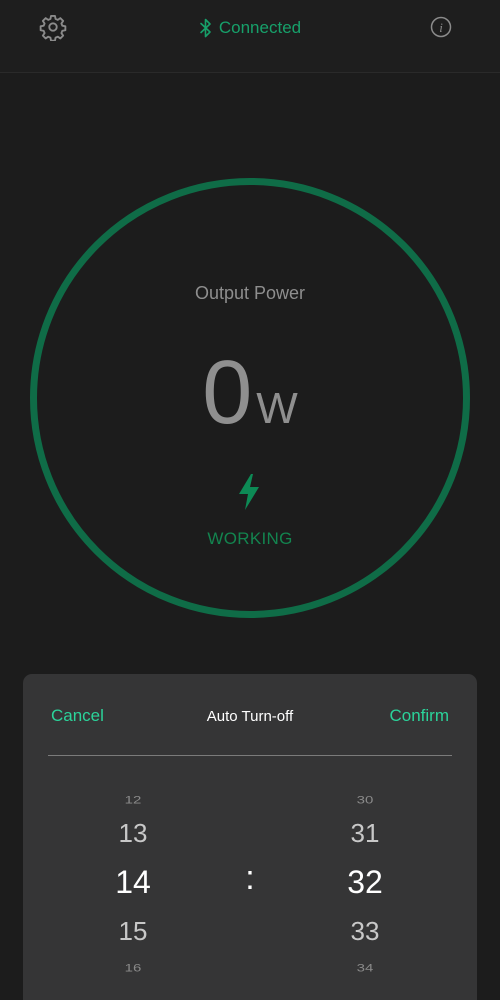 This screenshot has width=500, height=1000. What do you see at coordinates (249, 492) in the screenshot?
I see `lightning-bolt-icon` at bounding box center [249, 492].